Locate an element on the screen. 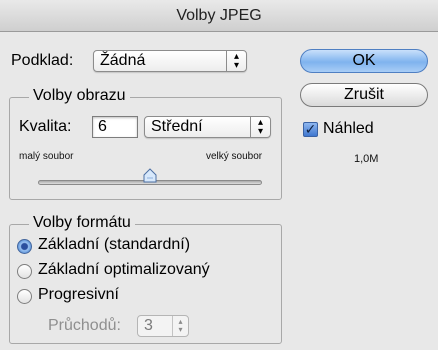  image-options-title: Volby obrazu is located at coordinates (79, 96).